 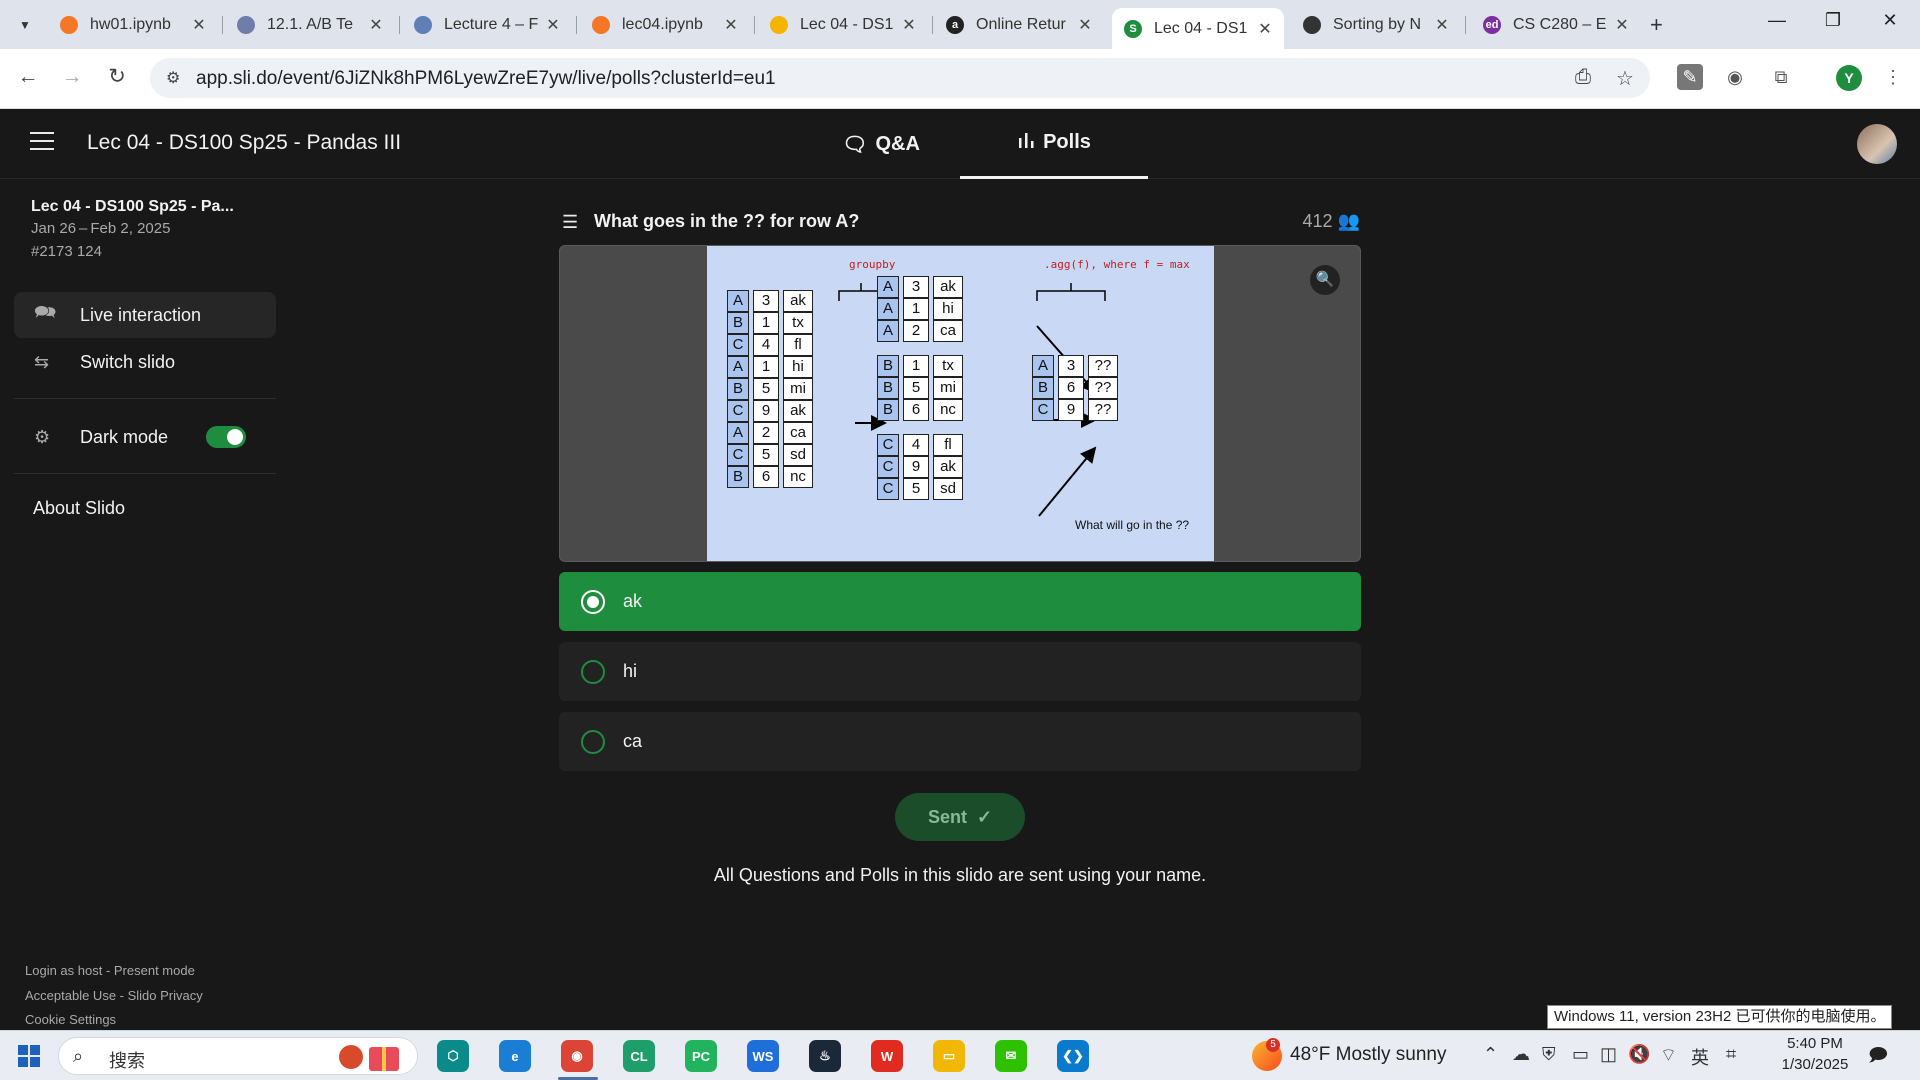 What do you see at coordinates (1668, 1055) in the screenshot?
I see `wifi-icon: ⌔` at bounding box center [1668, 1055].